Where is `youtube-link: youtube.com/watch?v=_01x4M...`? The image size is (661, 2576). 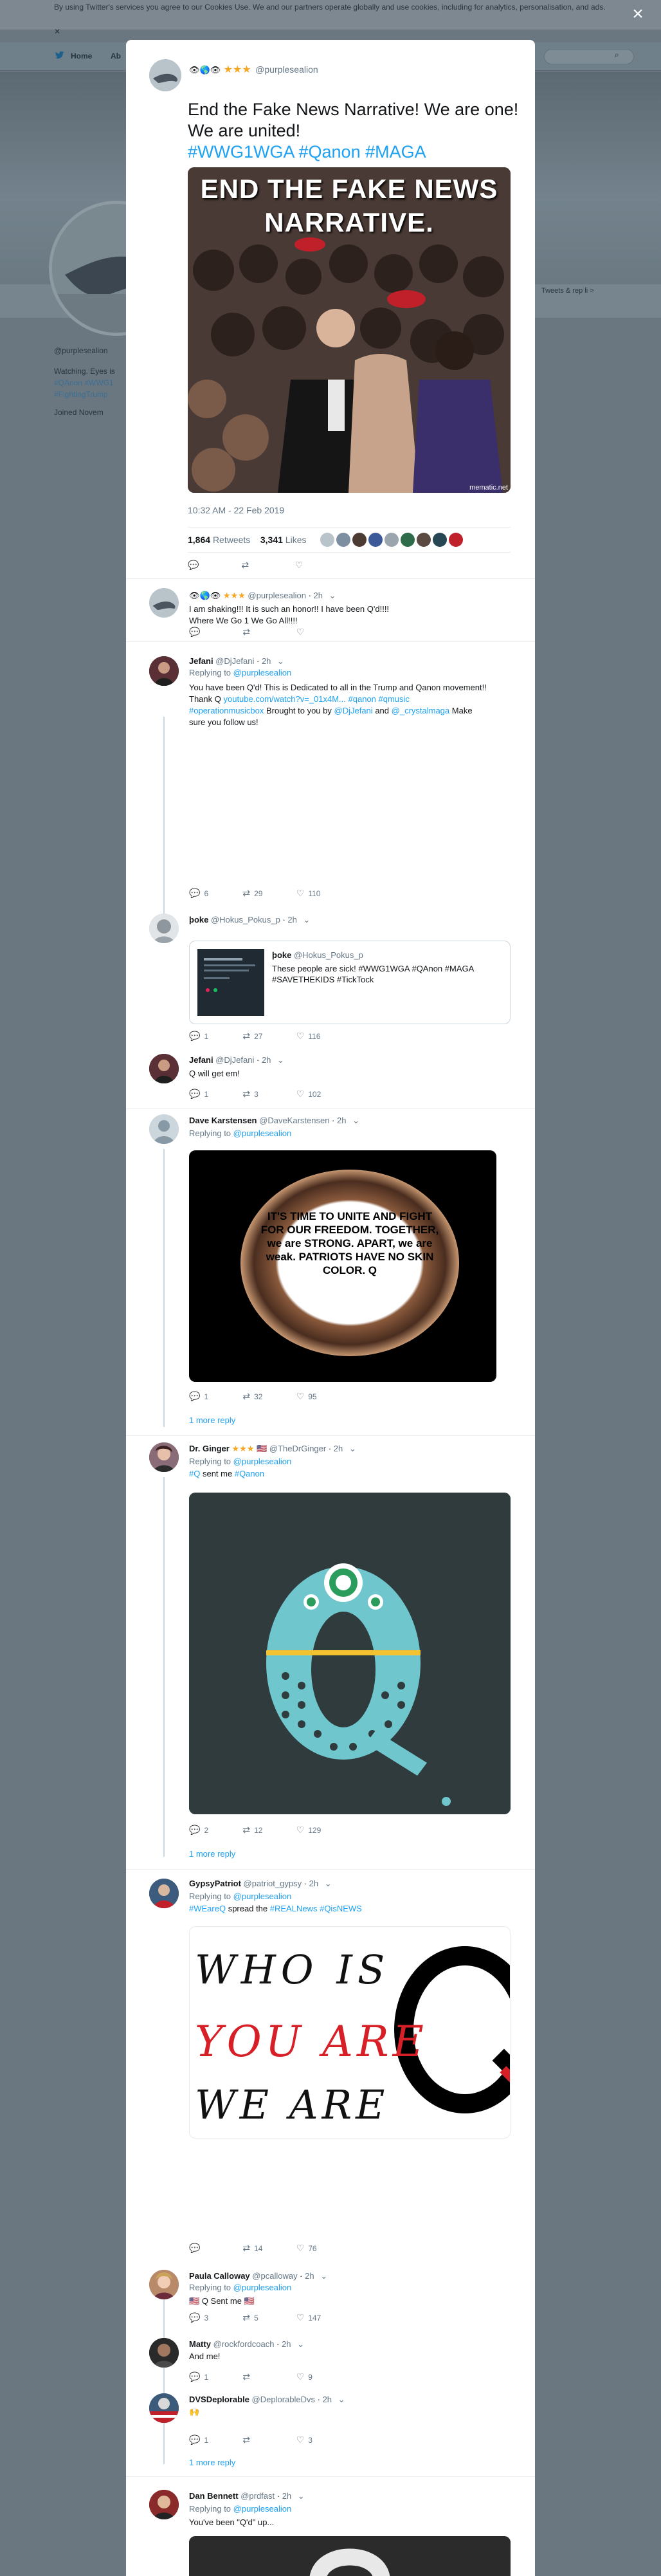
youtube-link: youtube.com/watch?v=_01x4M... is located at coordinates (284, 699).